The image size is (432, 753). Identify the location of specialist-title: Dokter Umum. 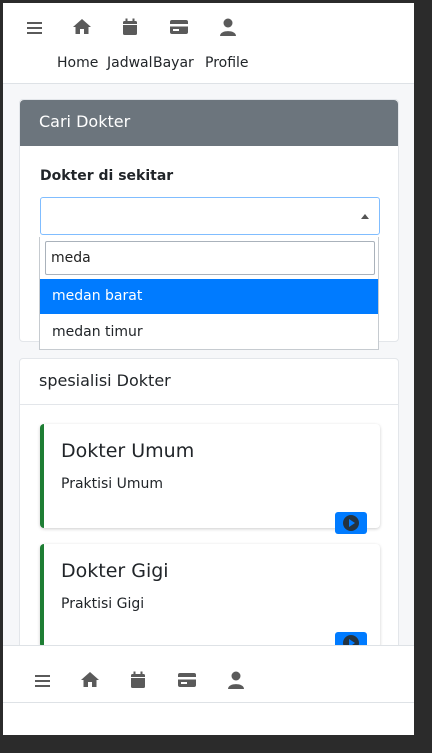
(128, 451).